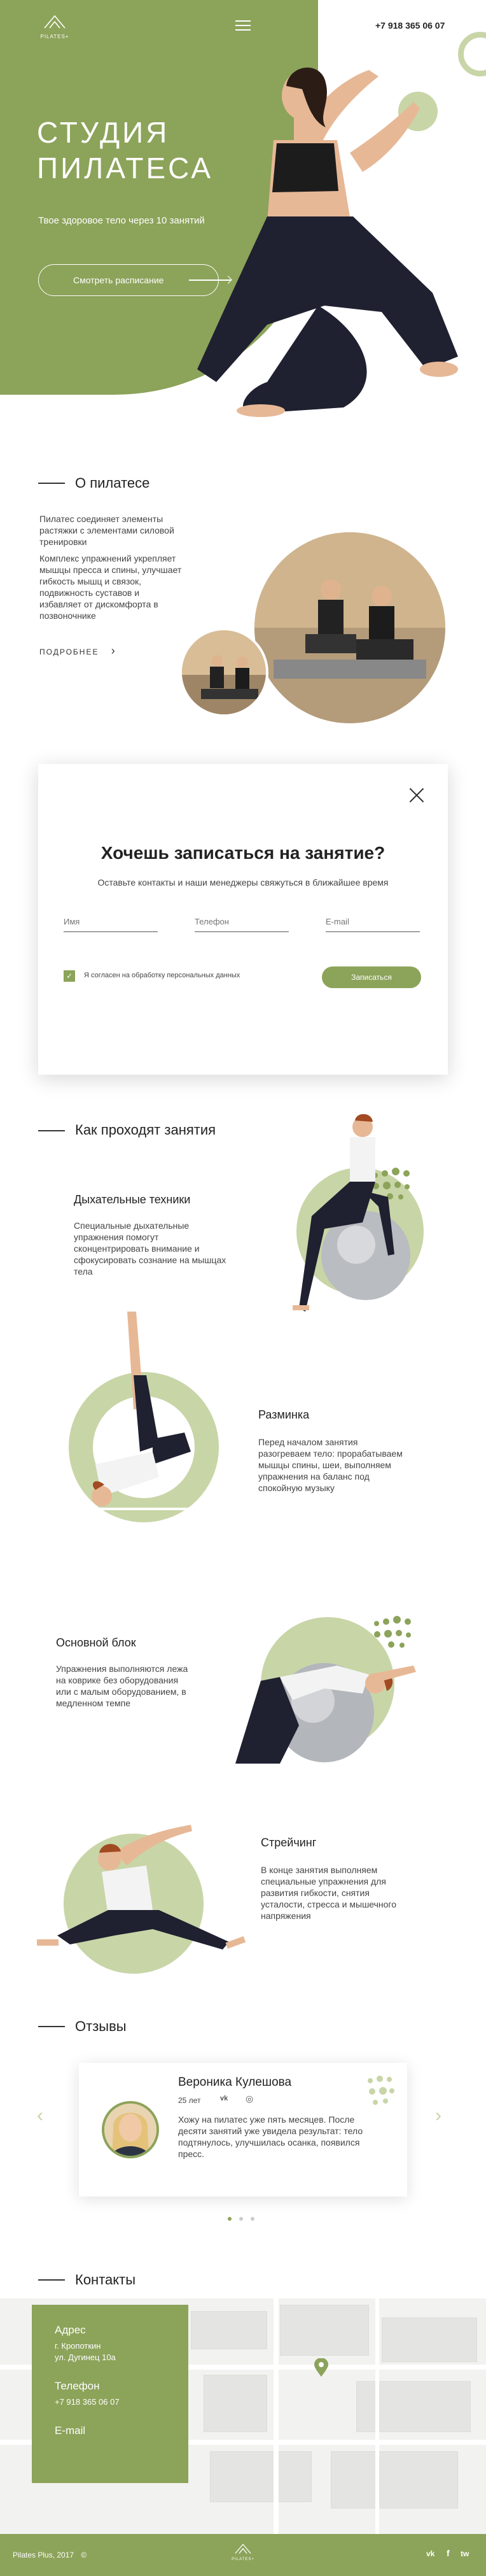  What do you see at coordinates (110, 2430) in the screenshot?
I see `email-label: E-mail` at bounding box center [110, 2430].